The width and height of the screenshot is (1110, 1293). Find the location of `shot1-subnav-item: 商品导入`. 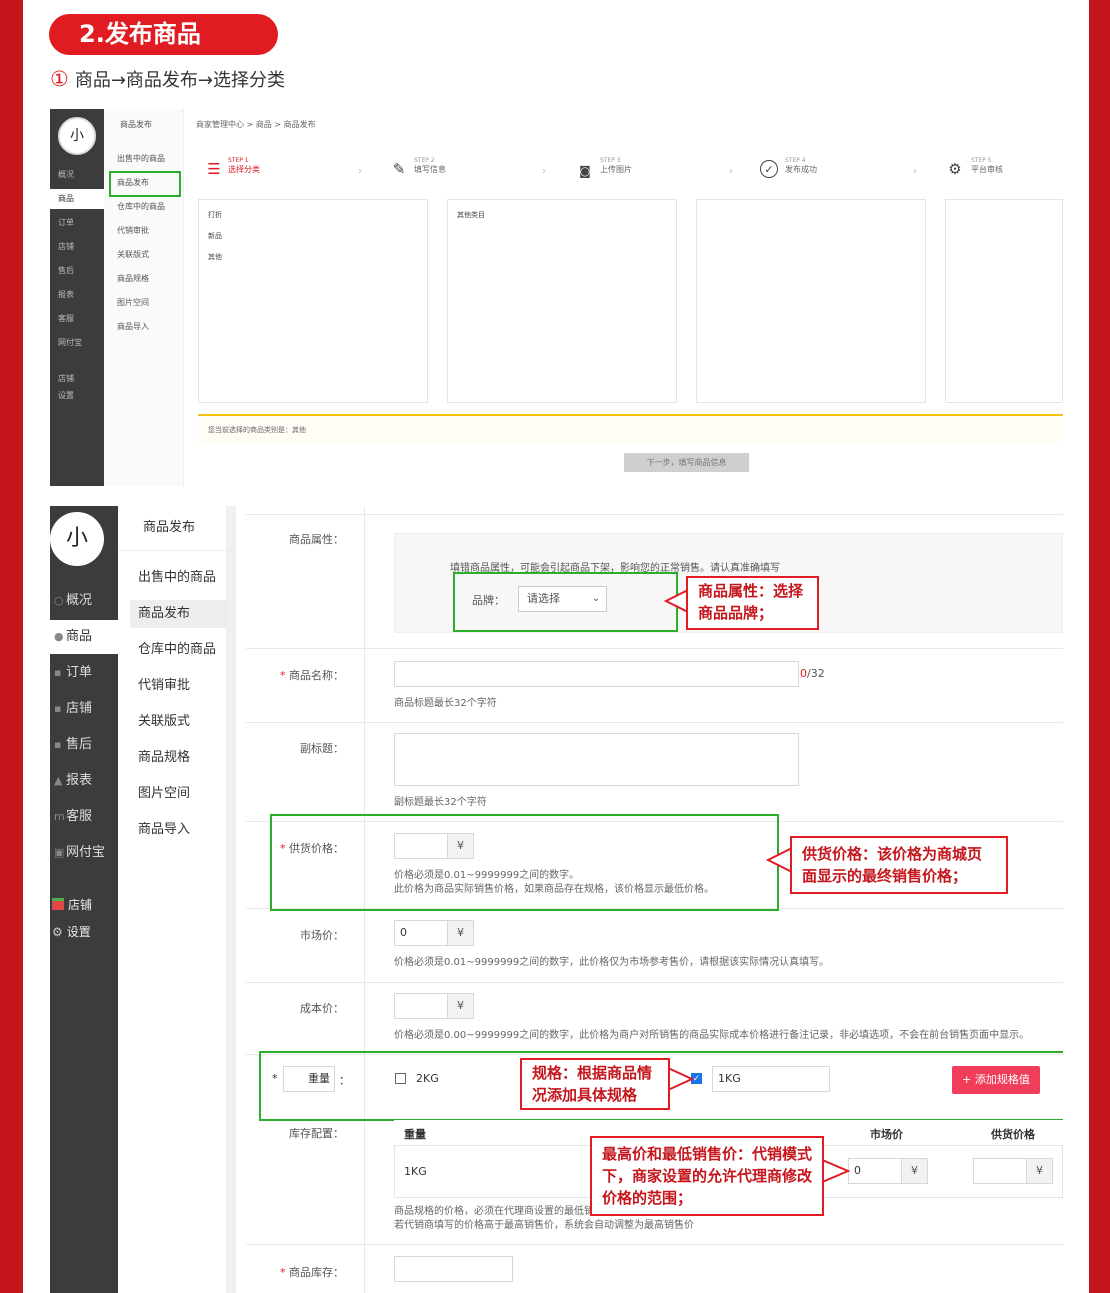

shot1-subnav-item: 商品导入 is located at coordinates (133, 327).